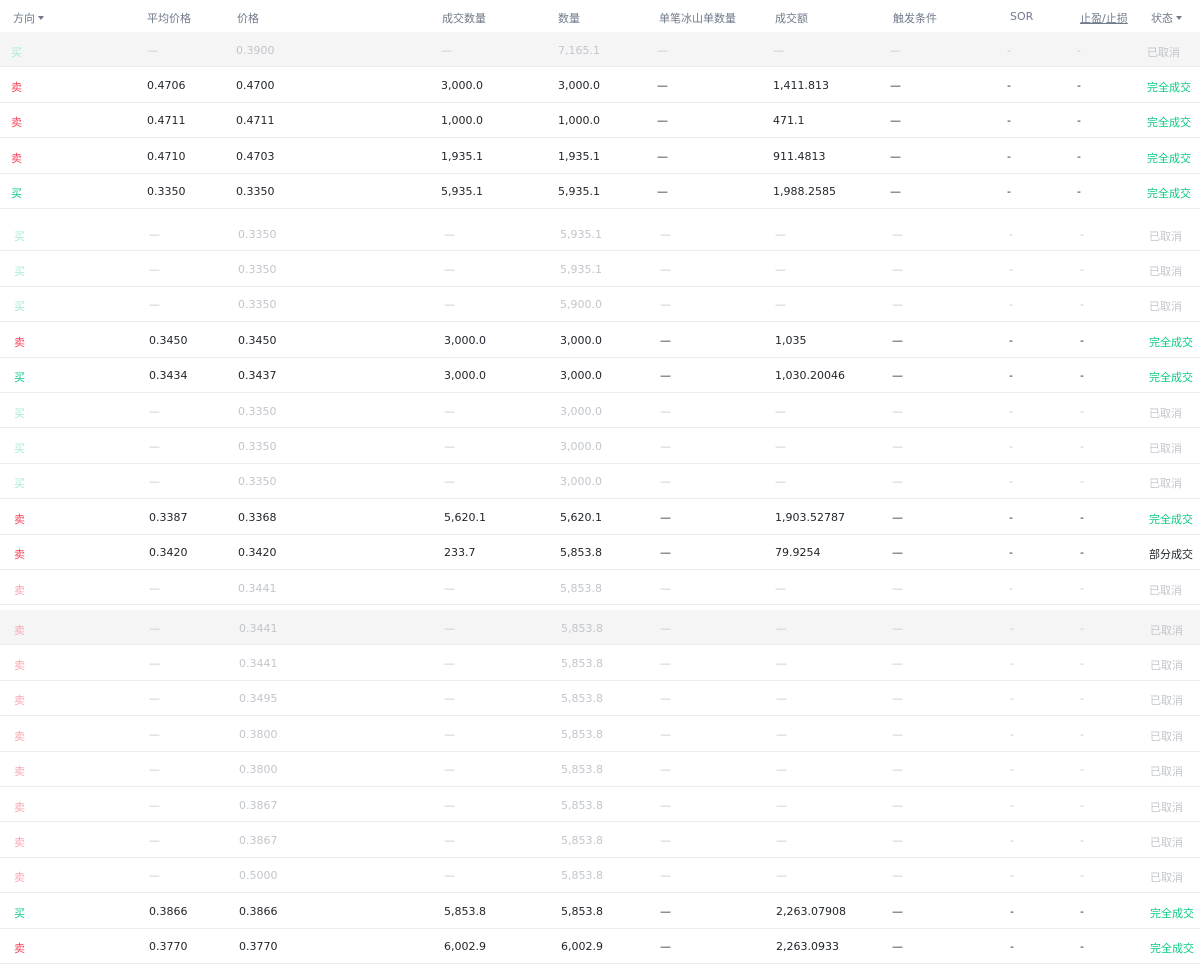  What do you see at coordinates (24, 18) in the screenshot?
I see `column-header-label: 方向` at bounding box center [24, 18].